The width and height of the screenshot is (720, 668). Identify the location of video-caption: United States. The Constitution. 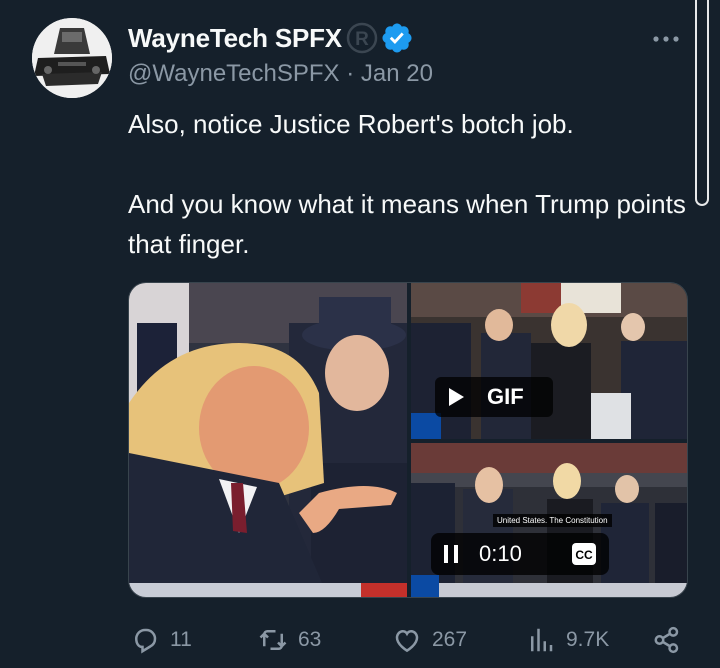
(552, 520).